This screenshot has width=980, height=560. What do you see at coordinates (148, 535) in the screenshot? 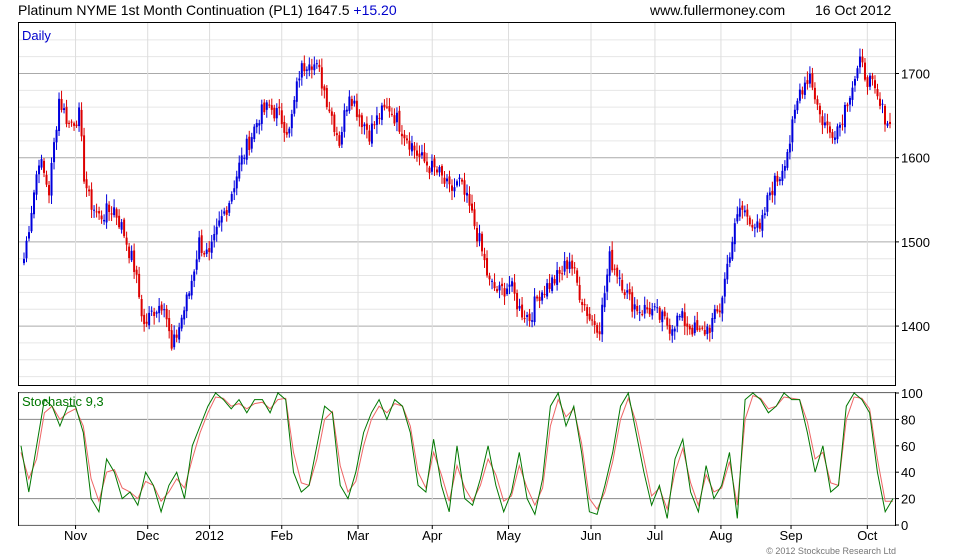
I see `x-tick-label: Dec` at bounding box center [148, 535].